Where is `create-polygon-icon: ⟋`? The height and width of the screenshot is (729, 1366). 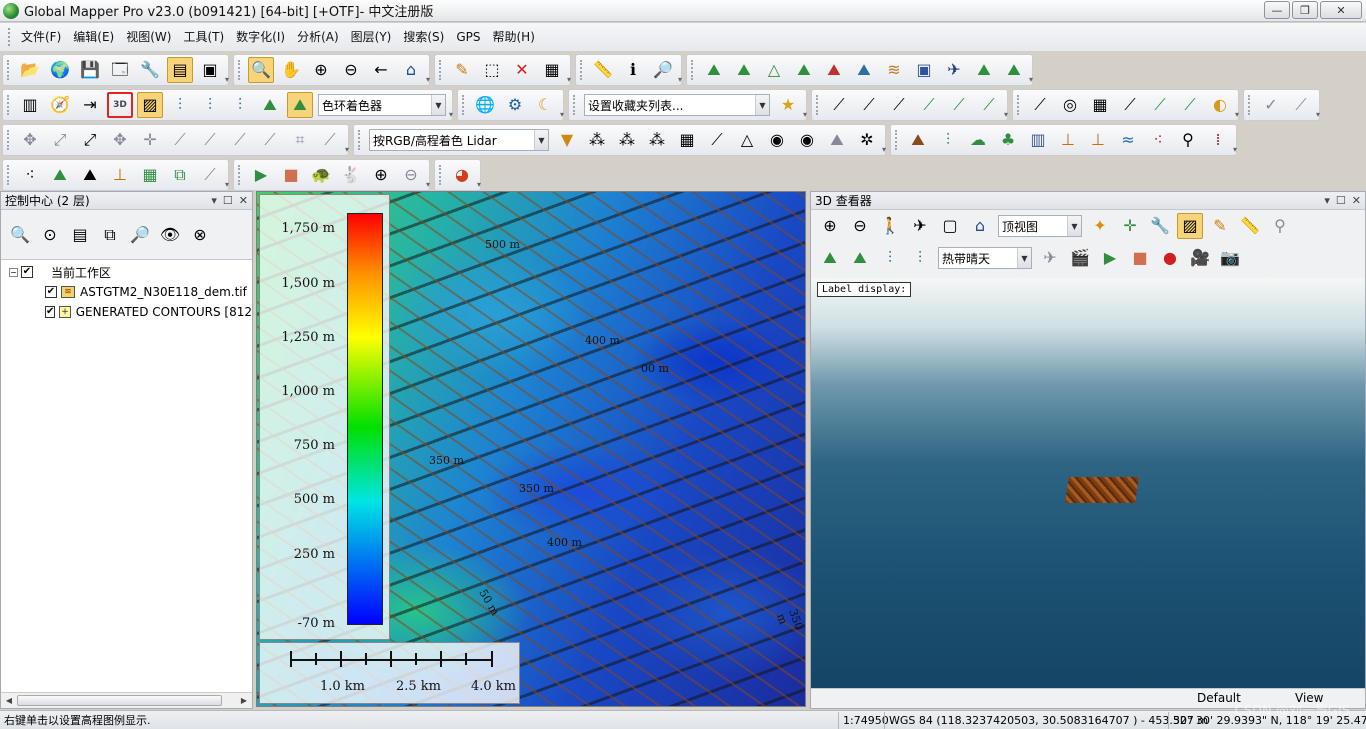
create-polygon-icon: ⟋ is located at coordinates (929, 105).